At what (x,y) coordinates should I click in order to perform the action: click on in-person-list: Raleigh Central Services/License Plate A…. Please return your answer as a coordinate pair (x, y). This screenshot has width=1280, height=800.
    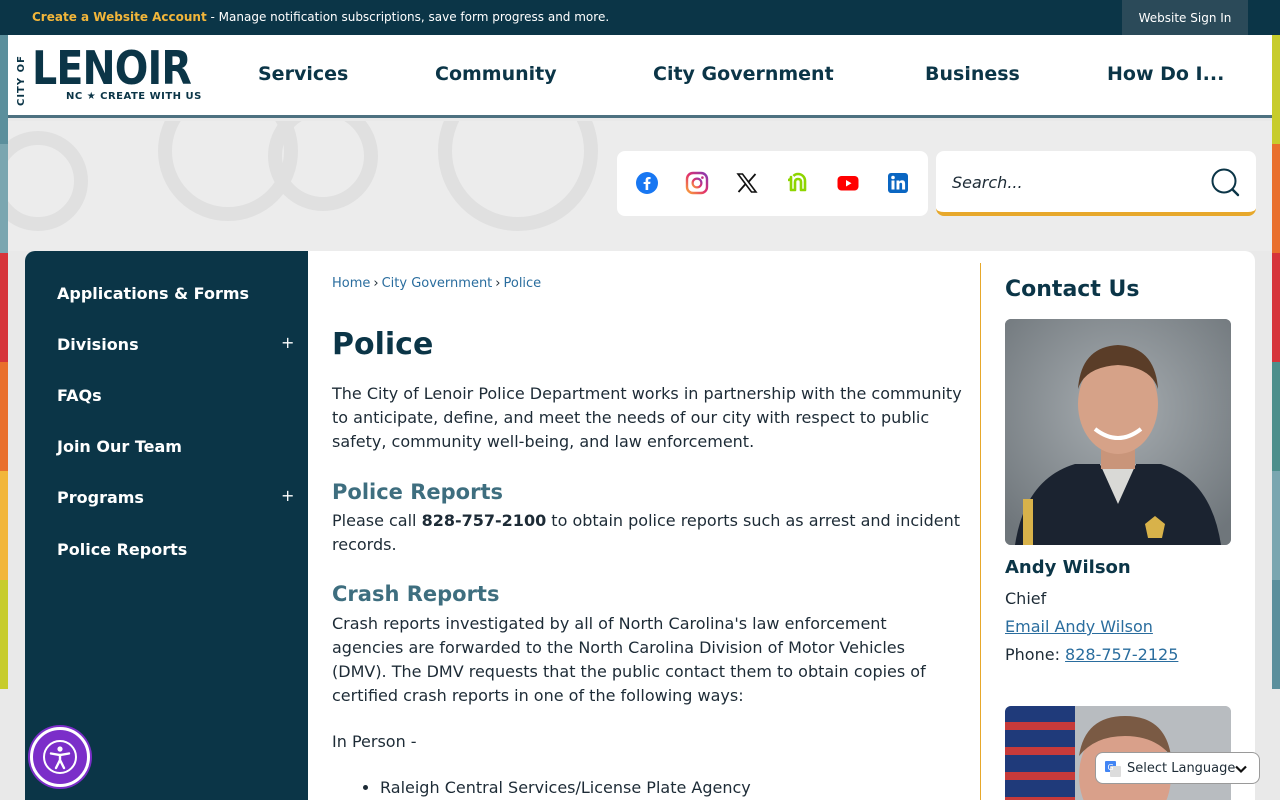
    Looking at the image, I should click on (565, 788).